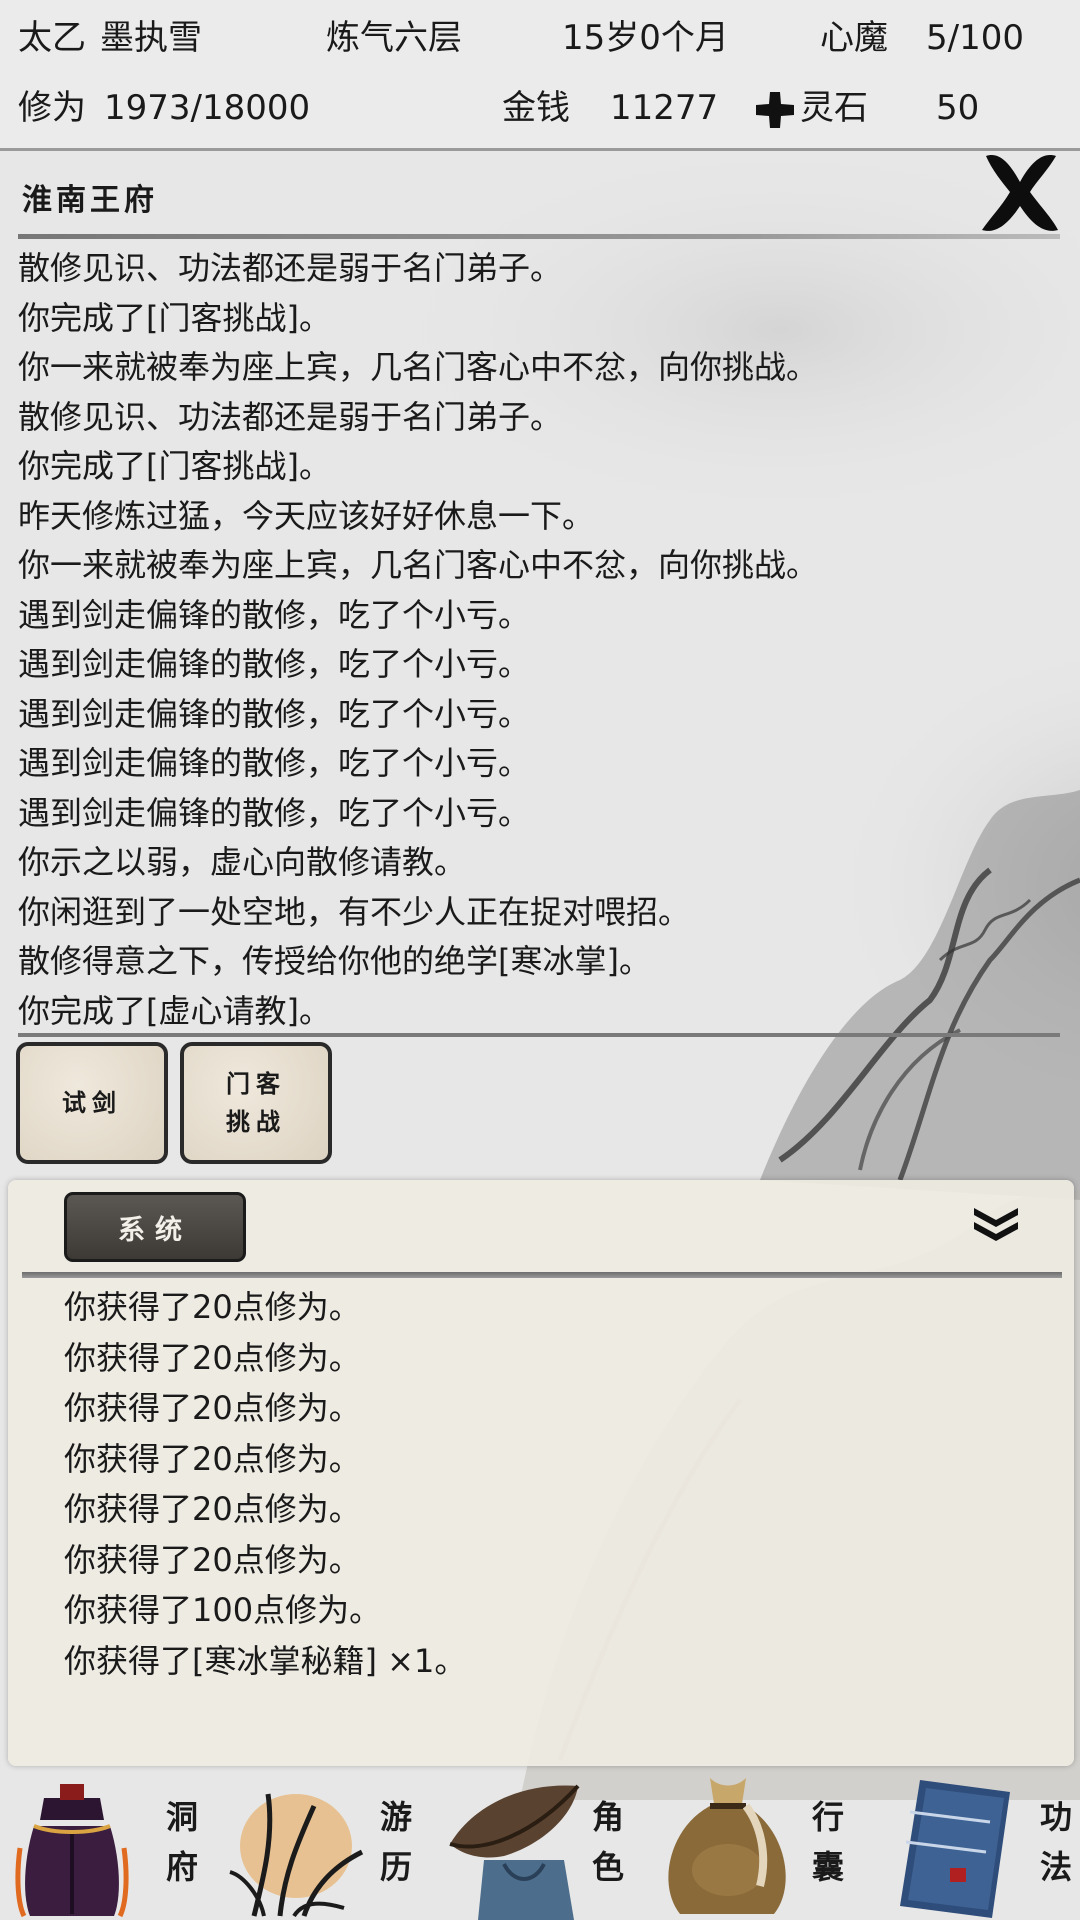 The image size is (1080, 1920). What do you see at coordinates (394, 38) in the screenshot?
I see `cultivation-realm: 炼气六层` at bounding box center [394, 38].